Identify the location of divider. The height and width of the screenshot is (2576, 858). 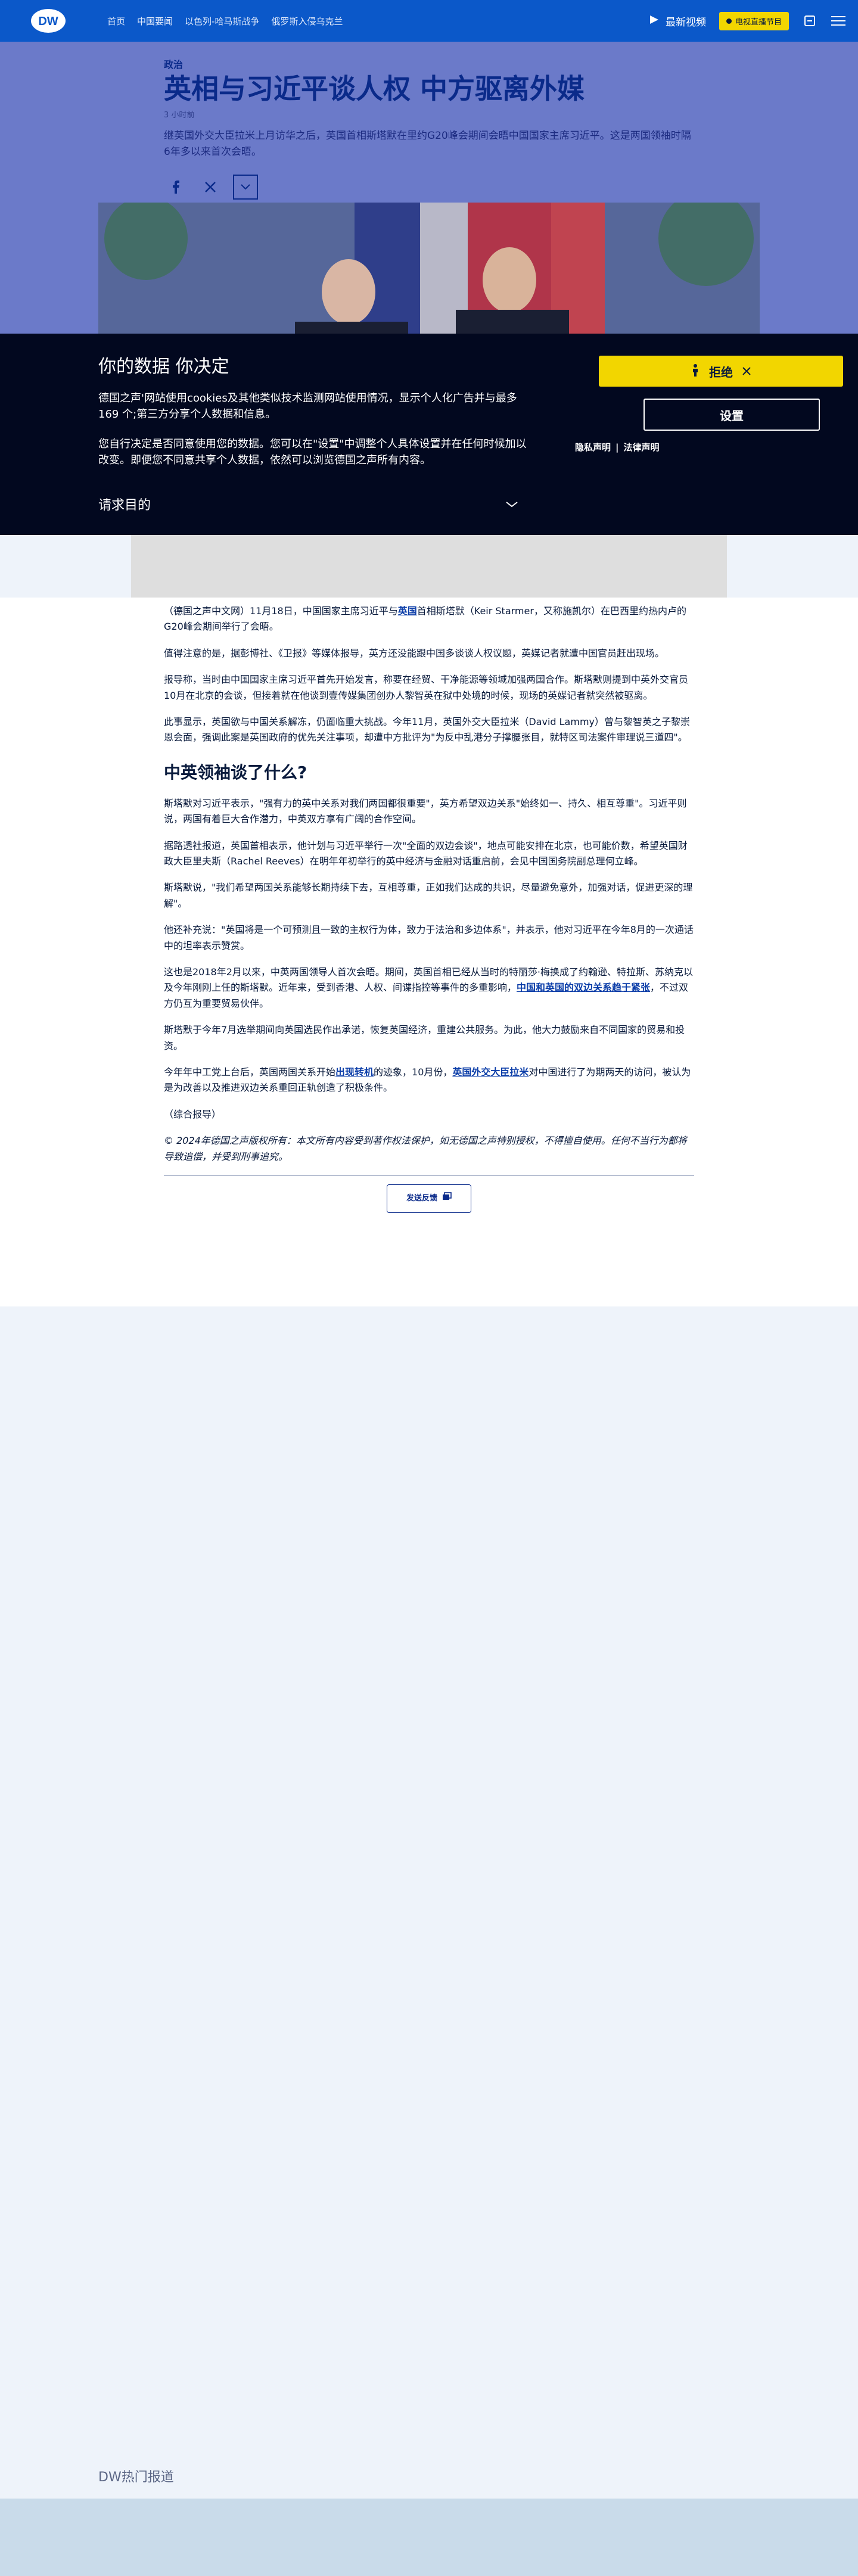
(429, 1175).